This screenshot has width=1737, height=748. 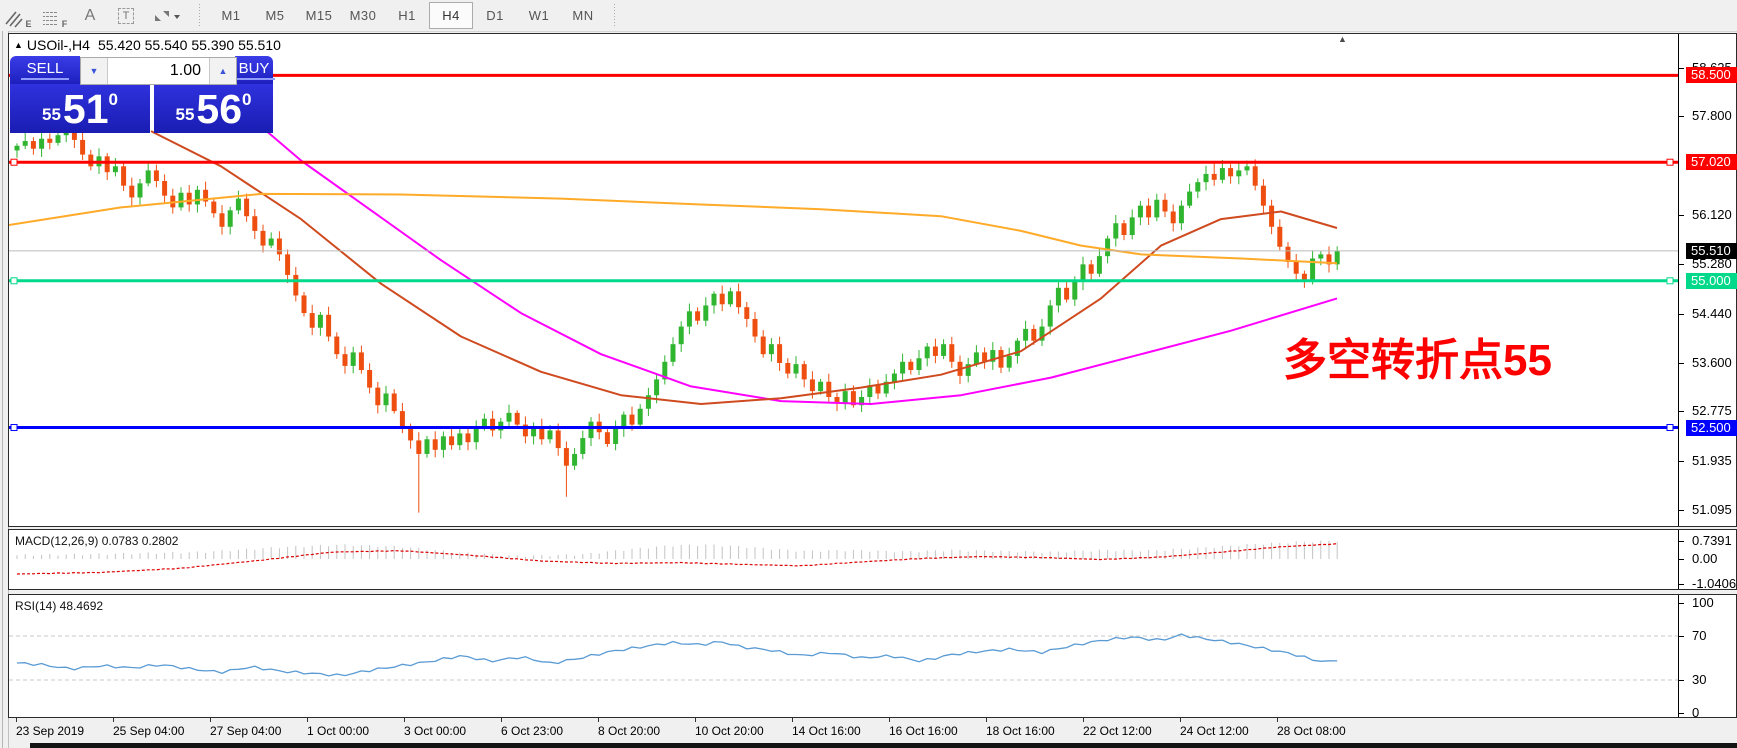 What do you see at coordinates (1699, 679) in the screenshot?
I see `rsi-axis-label: 30` at bounding box center [1699, 679].